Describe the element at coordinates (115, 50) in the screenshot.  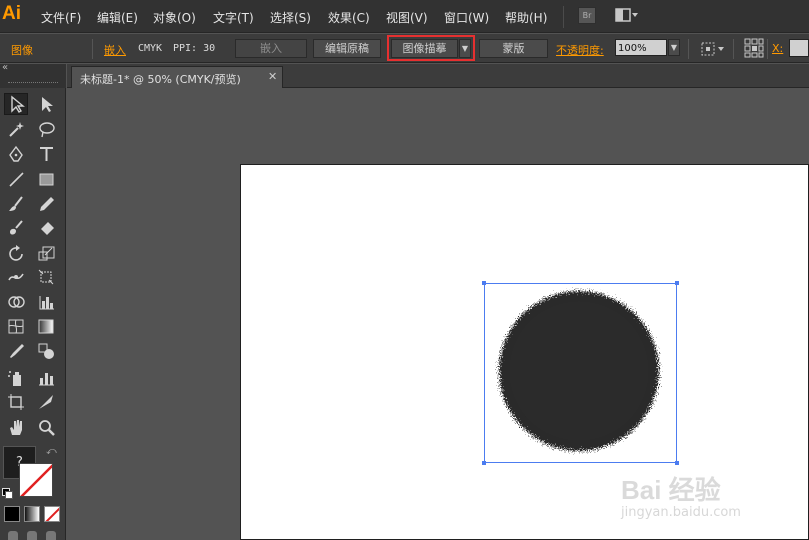
I see `embed-link: 嵌入` at that location.